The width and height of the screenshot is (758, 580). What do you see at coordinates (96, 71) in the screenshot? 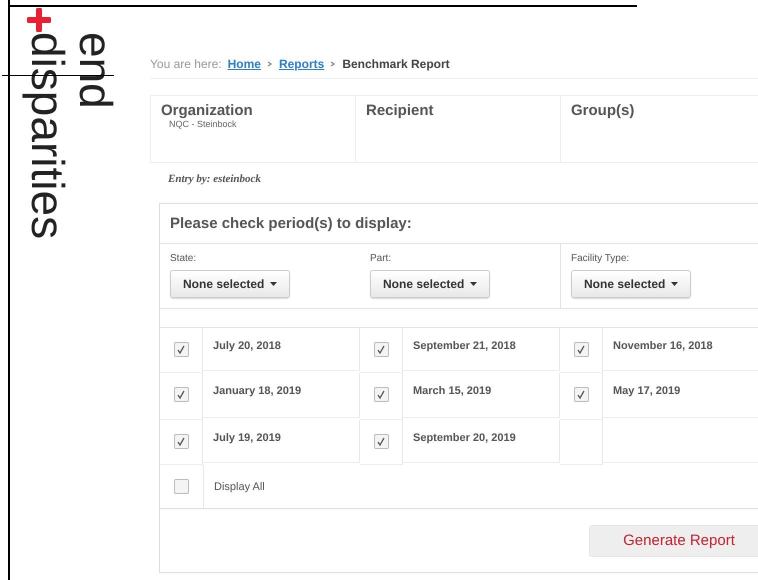
I see `logo-text: end` at bounding box center [96, 71].